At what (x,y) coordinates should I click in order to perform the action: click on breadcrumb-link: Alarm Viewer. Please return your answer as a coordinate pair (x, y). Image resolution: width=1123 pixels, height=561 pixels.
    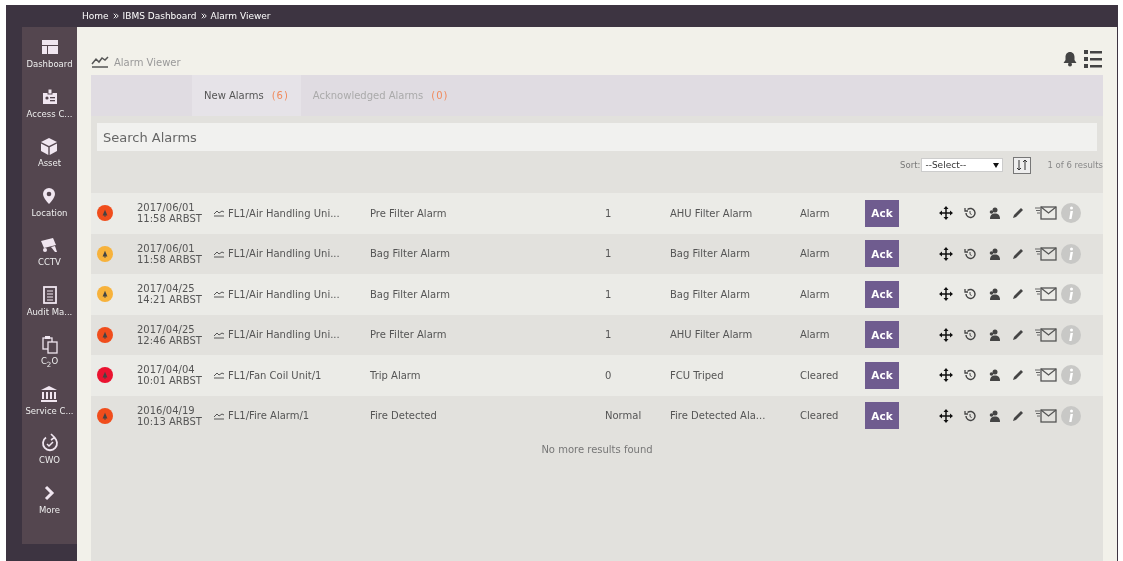
    Looking at the image, I should click on (240, 16).